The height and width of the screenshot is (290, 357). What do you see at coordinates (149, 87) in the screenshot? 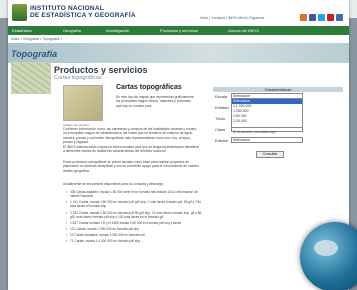
I see `section-title: Cartas topográficas` at bounding box center [149, 87].